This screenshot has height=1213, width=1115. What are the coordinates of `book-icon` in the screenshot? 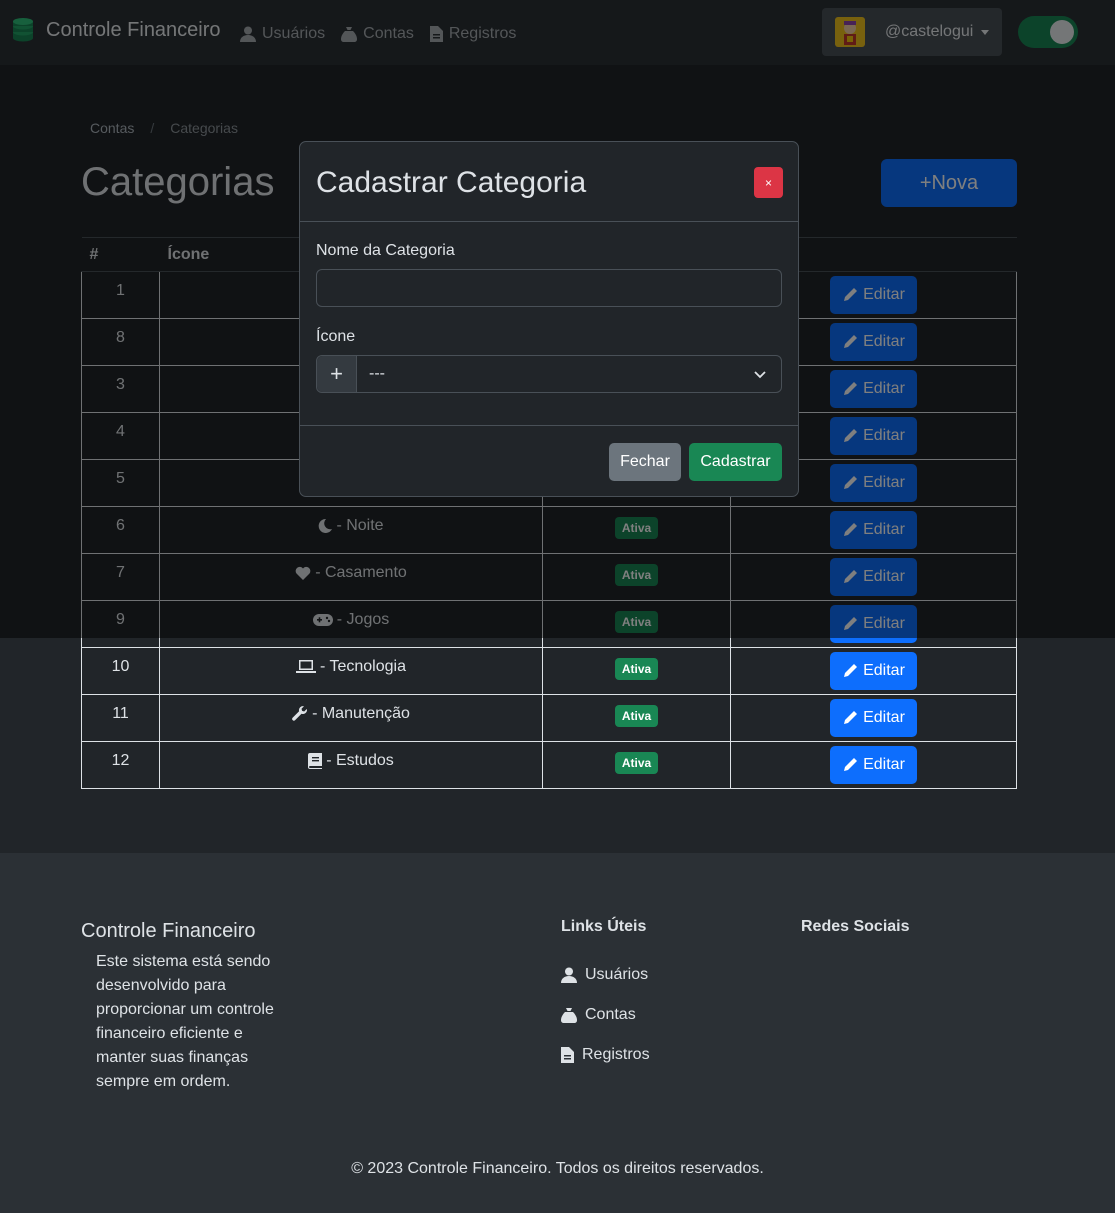 It's located at (315, 761).